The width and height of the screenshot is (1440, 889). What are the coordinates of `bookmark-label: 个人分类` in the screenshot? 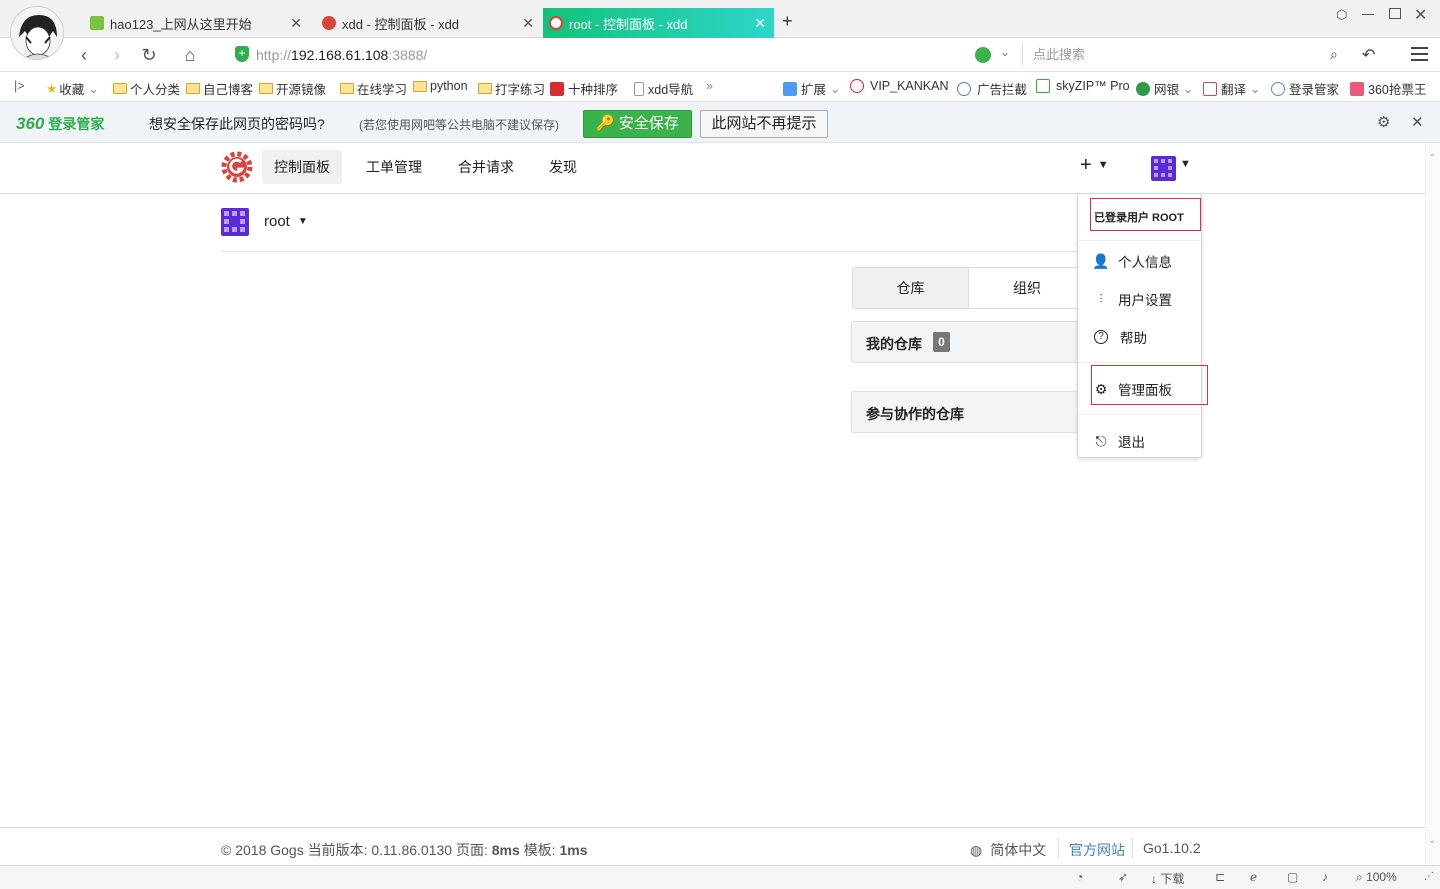 It's located at (155, 90).